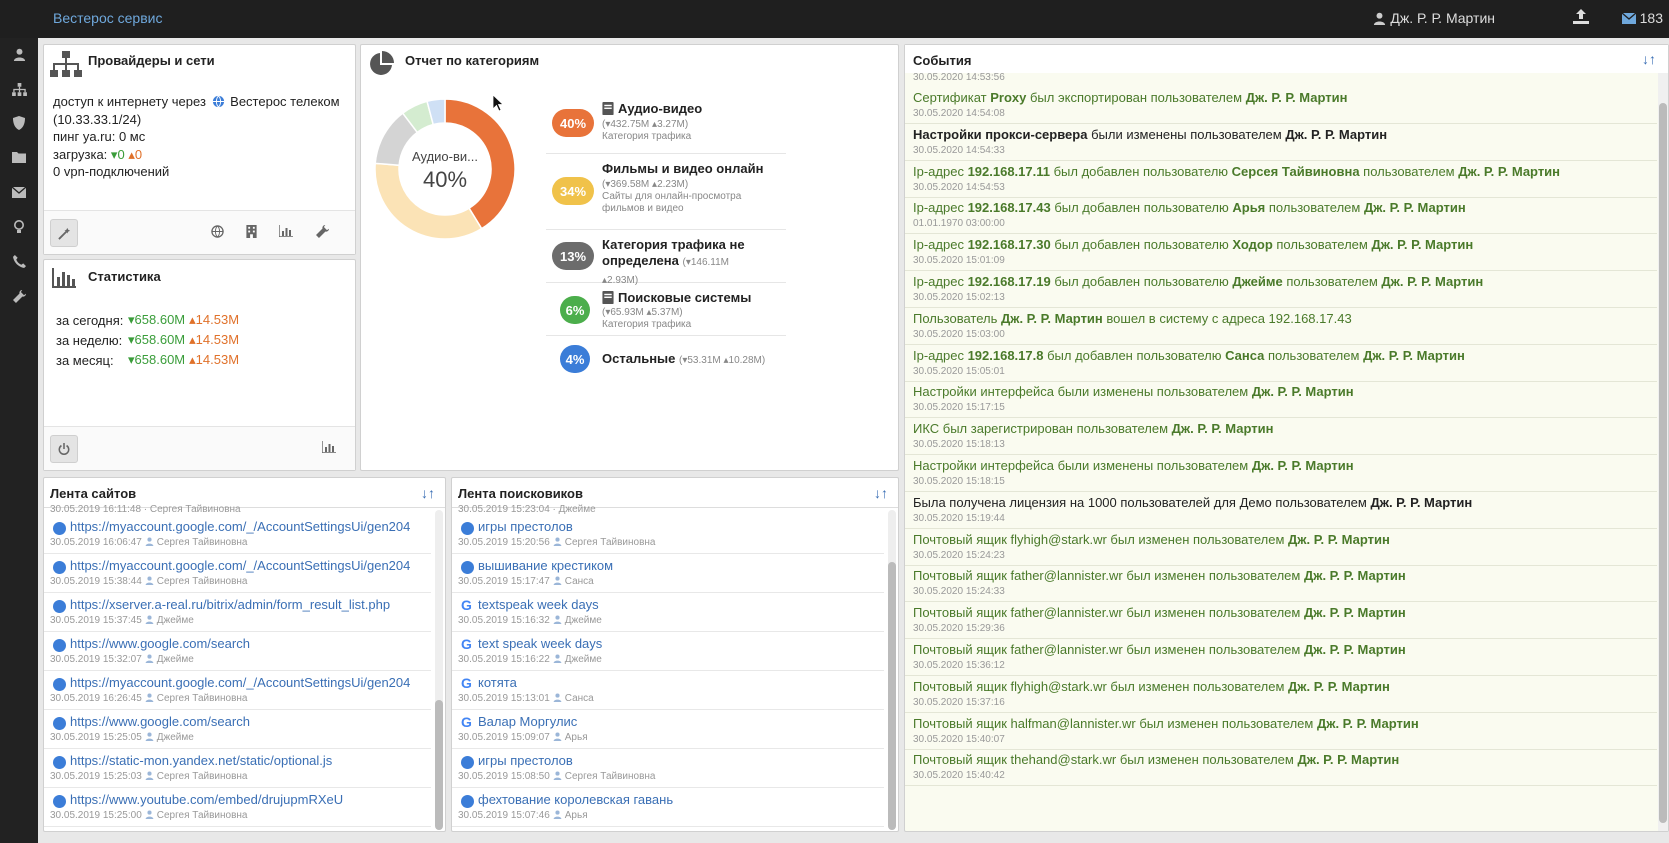 The image size is (1669, 843). I want to click on power-button, so click(64, 449).